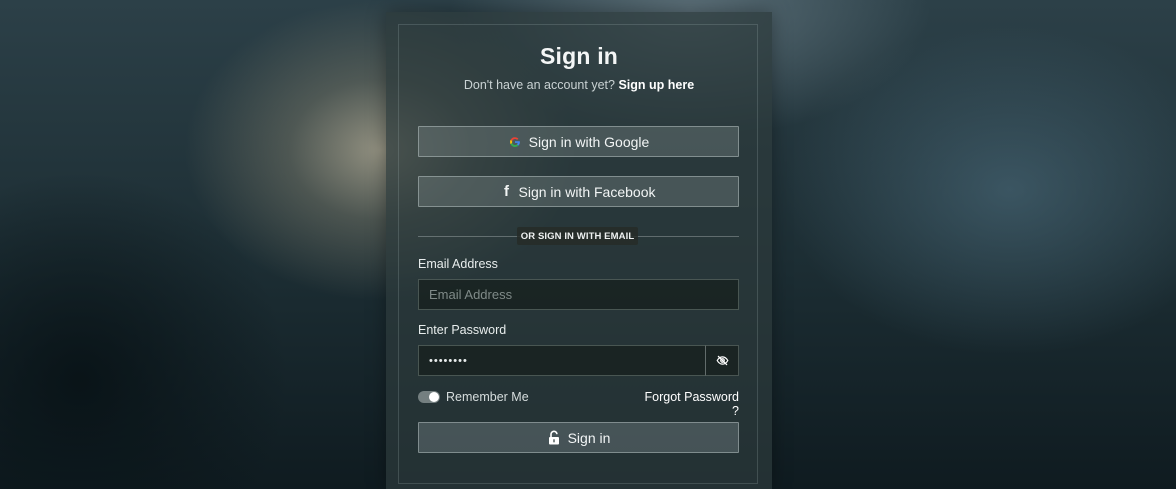  Describe the element at coordinates (562, 360) in the screenshot. I see `password-field` at that location.